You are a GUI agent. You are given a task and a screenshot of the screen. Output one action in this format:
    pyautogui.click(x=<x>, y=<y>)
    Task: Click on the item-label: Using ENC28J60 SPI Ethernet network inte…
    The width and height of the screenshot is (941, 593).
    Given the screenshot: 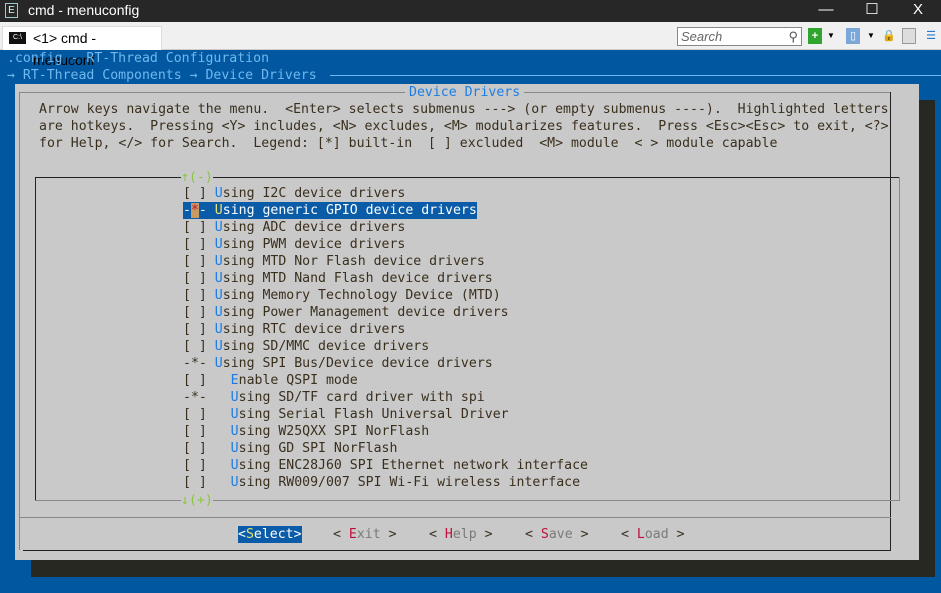 What is the action you would take?
    pyautogui.click(x=409, y=465)
    